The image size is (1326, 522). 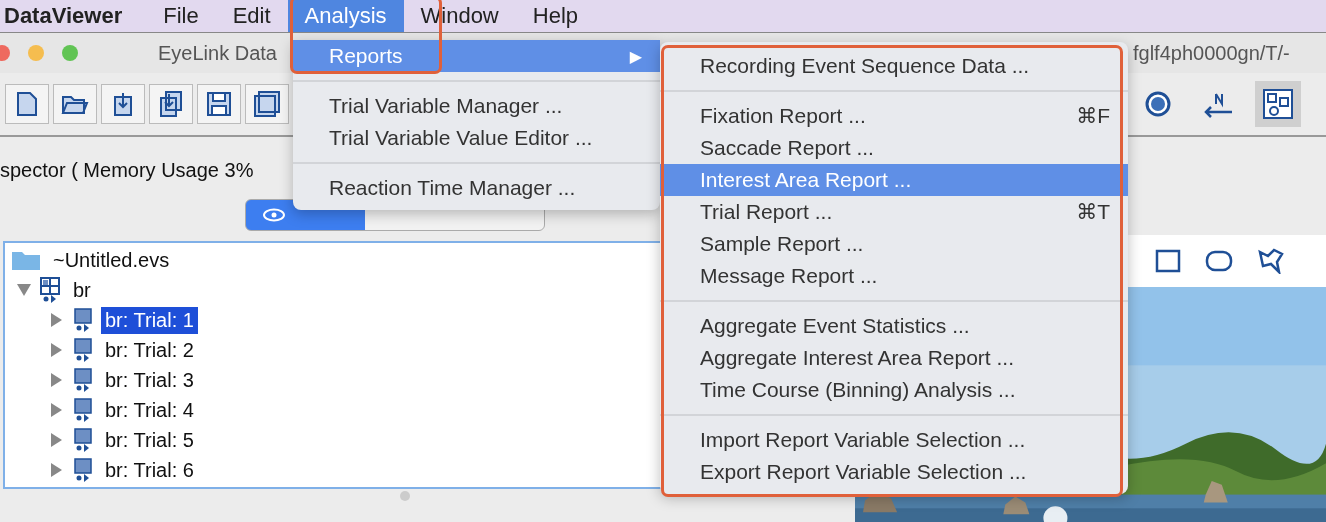 What do you see at coordinates (274, 215) in the screenshot?
I see `eye-icon` at bounding box center [274, 215].